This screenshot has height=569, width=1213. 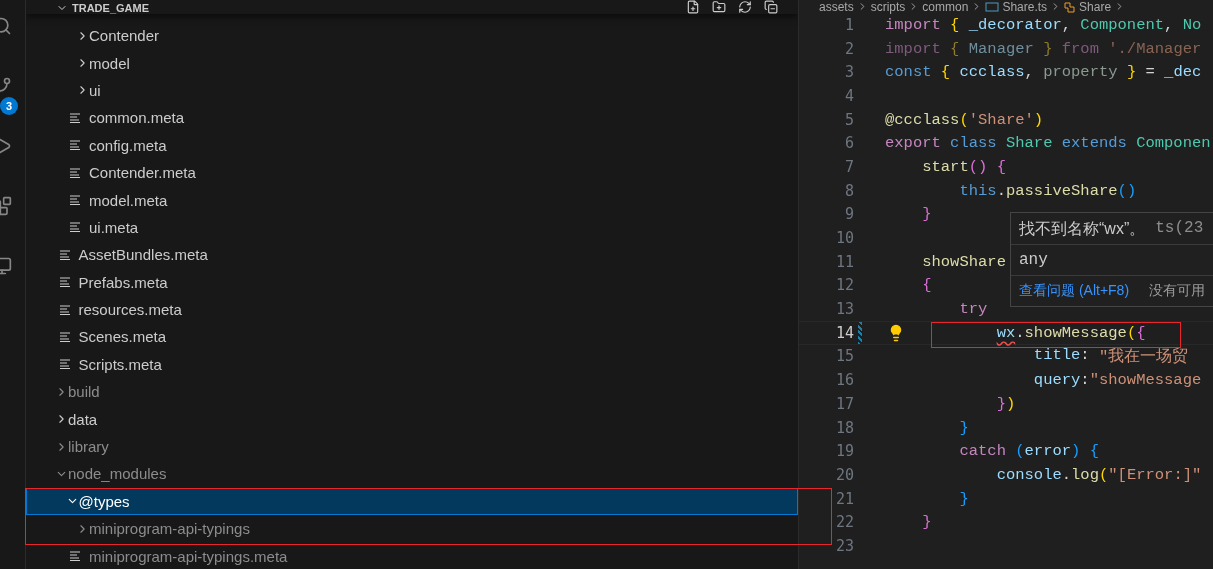 I want to click on code-line: import { _decorator, Component, No, so click(x=1043, y=24).